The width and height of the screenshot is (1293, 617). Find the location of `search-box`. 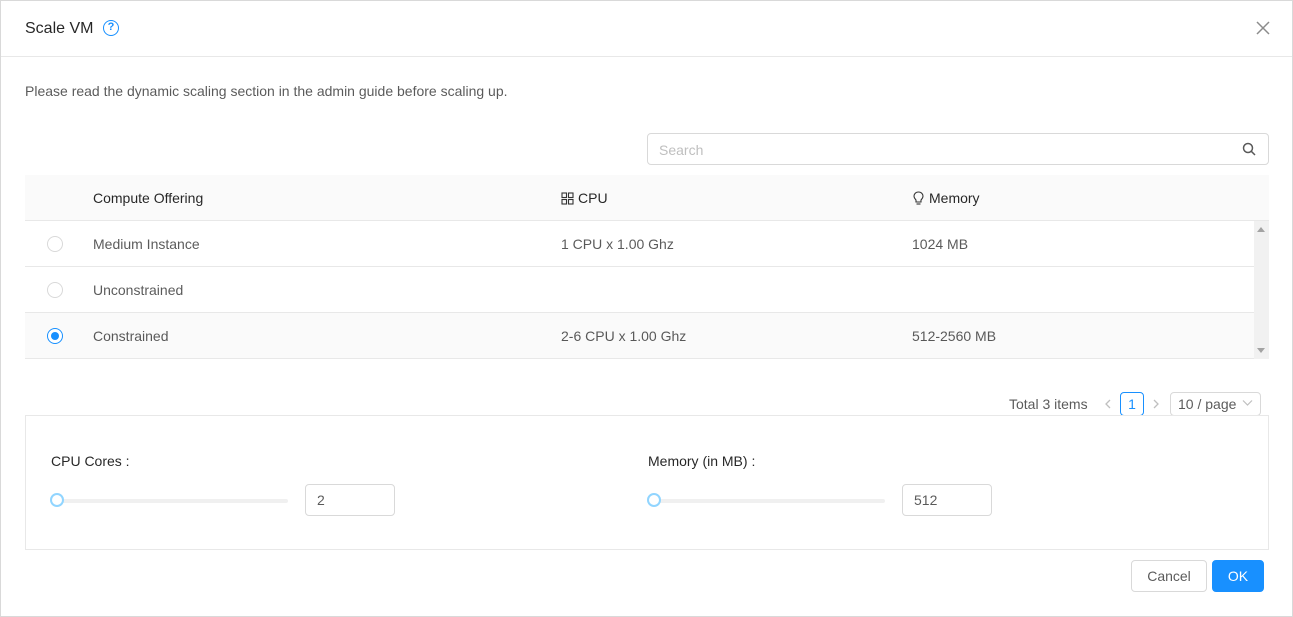

search-box is located at coordinates (958, 149).